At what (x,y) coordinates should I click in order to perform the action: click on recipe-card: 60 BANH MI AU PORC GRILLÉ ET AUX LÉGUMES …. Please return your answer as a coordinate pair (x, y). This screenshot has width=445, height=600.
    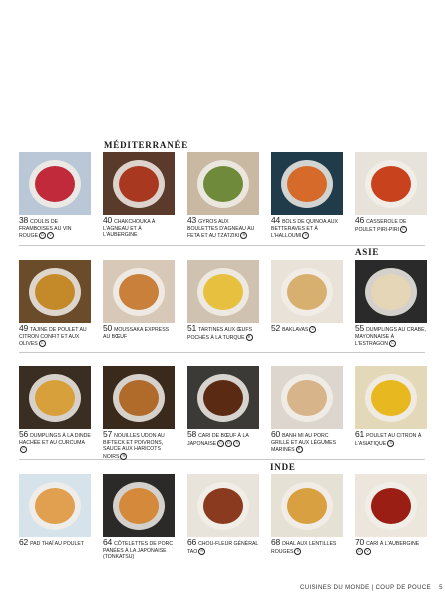
    Looking at the image, I should click on (307, 409).